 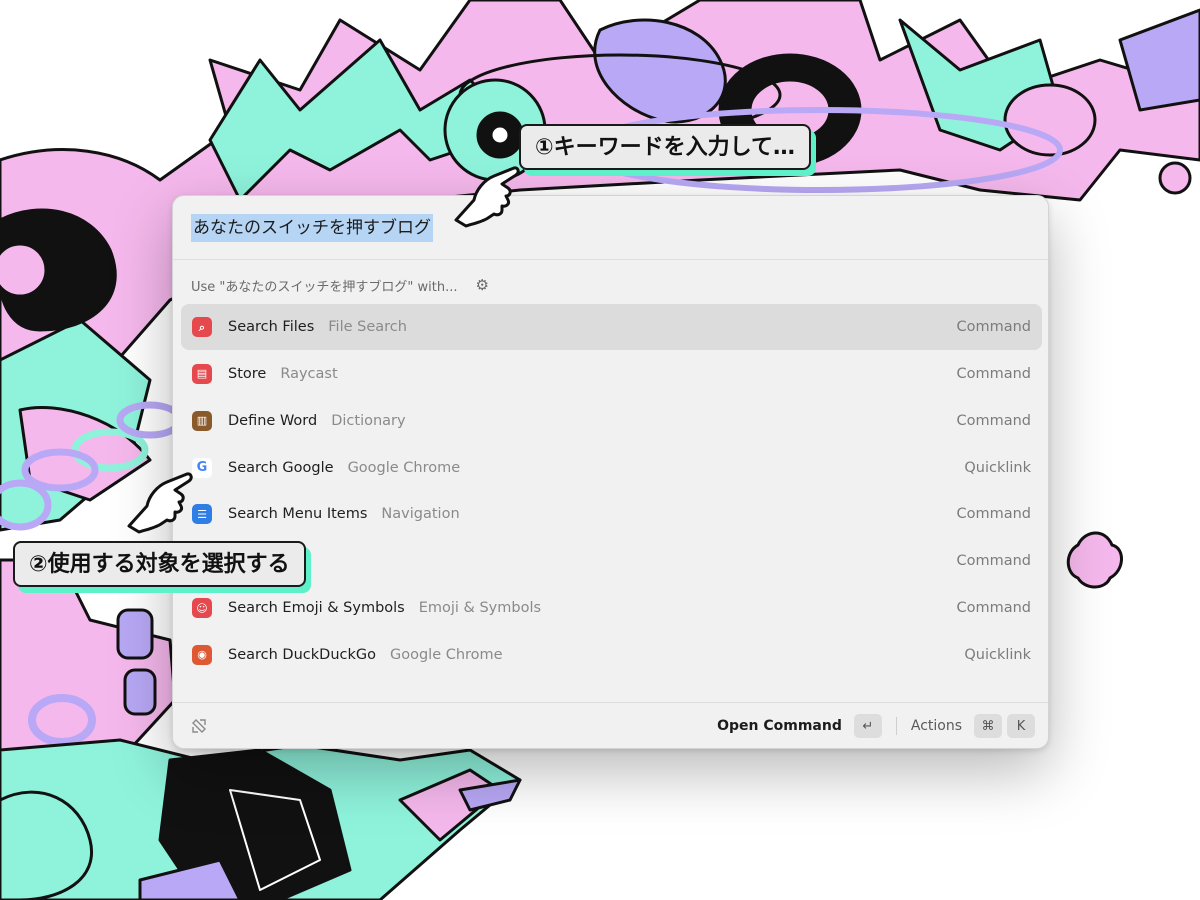 I want to click on raycast-logo-icon, so click(x=199, y=726).